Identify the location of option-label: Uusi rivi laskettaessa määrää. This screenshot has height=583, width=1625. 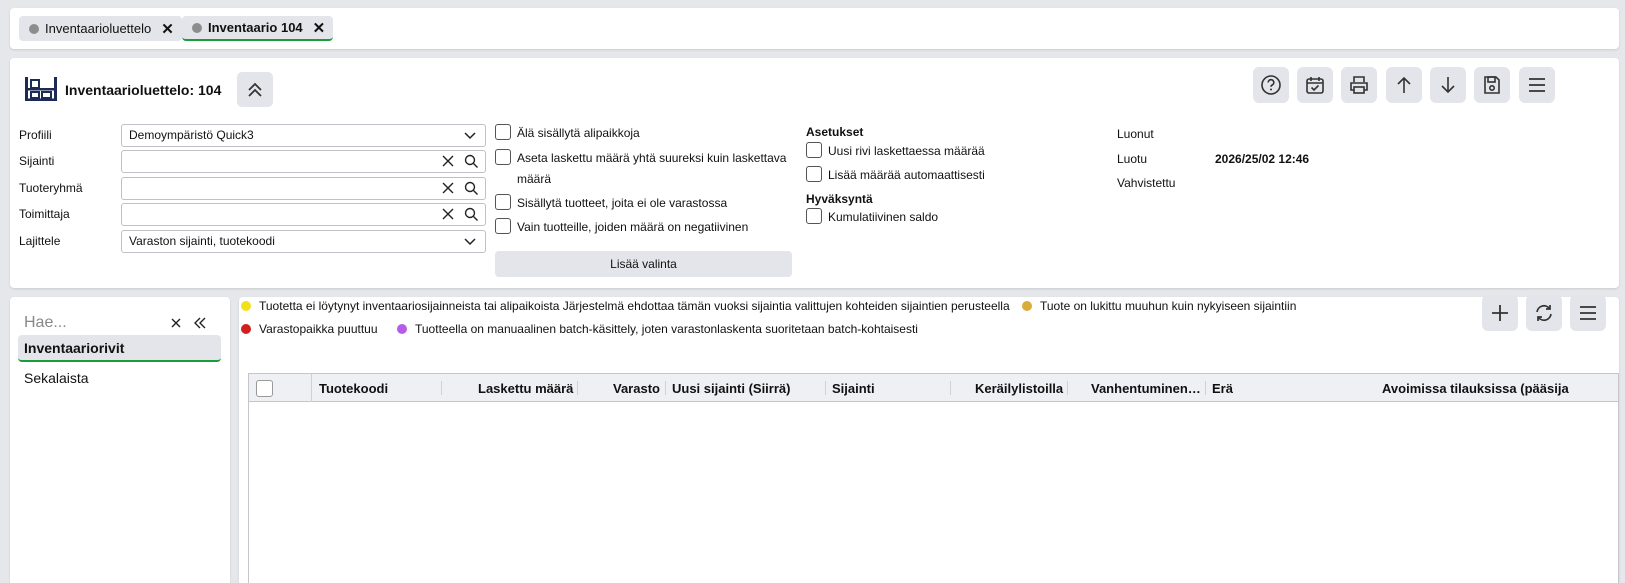
(906, 151).